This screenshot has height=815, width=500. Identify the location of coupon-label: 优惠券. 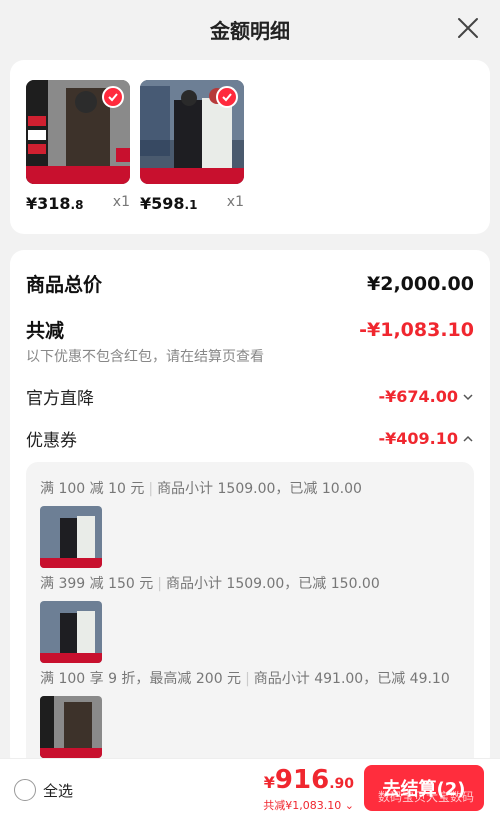
(51, 441).